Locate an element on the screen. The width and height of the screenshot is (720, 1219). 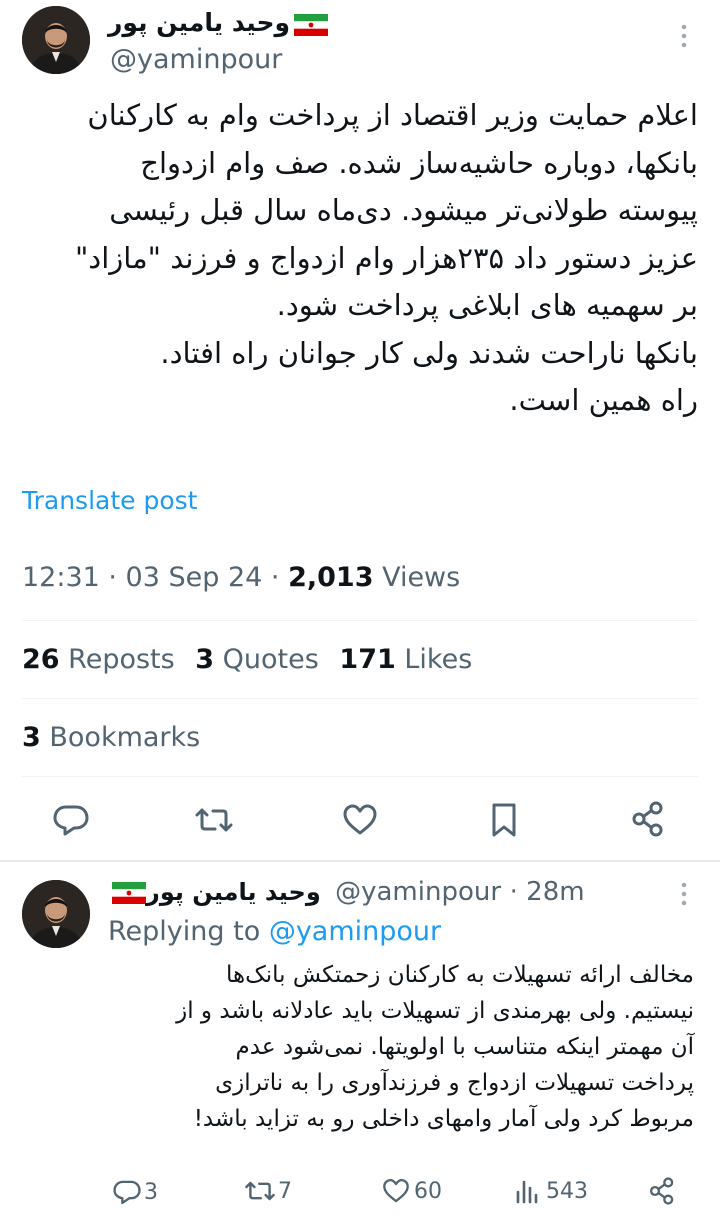
bookmark-icon is located at coordinates (504, 820).